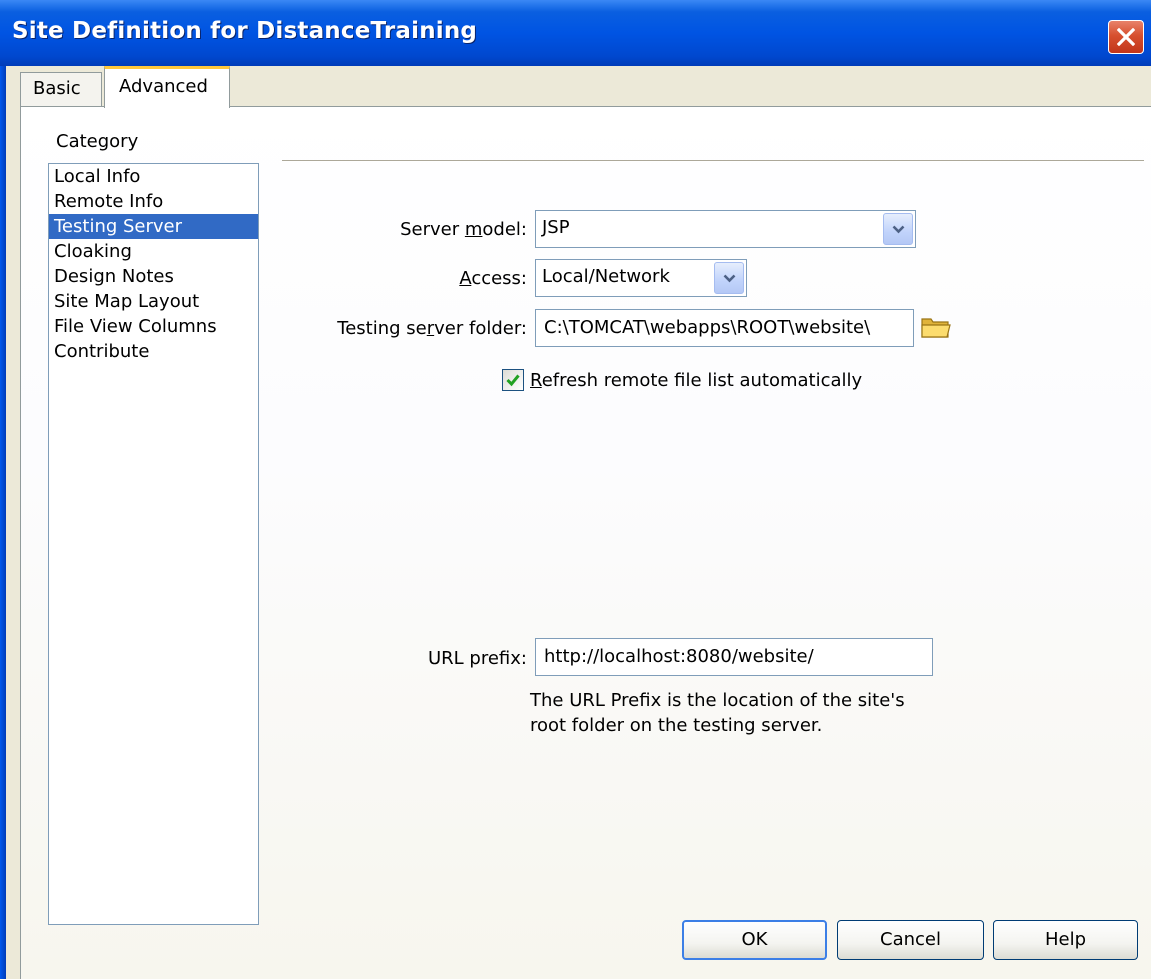  I want to click on close-button, so click(1126, 37).